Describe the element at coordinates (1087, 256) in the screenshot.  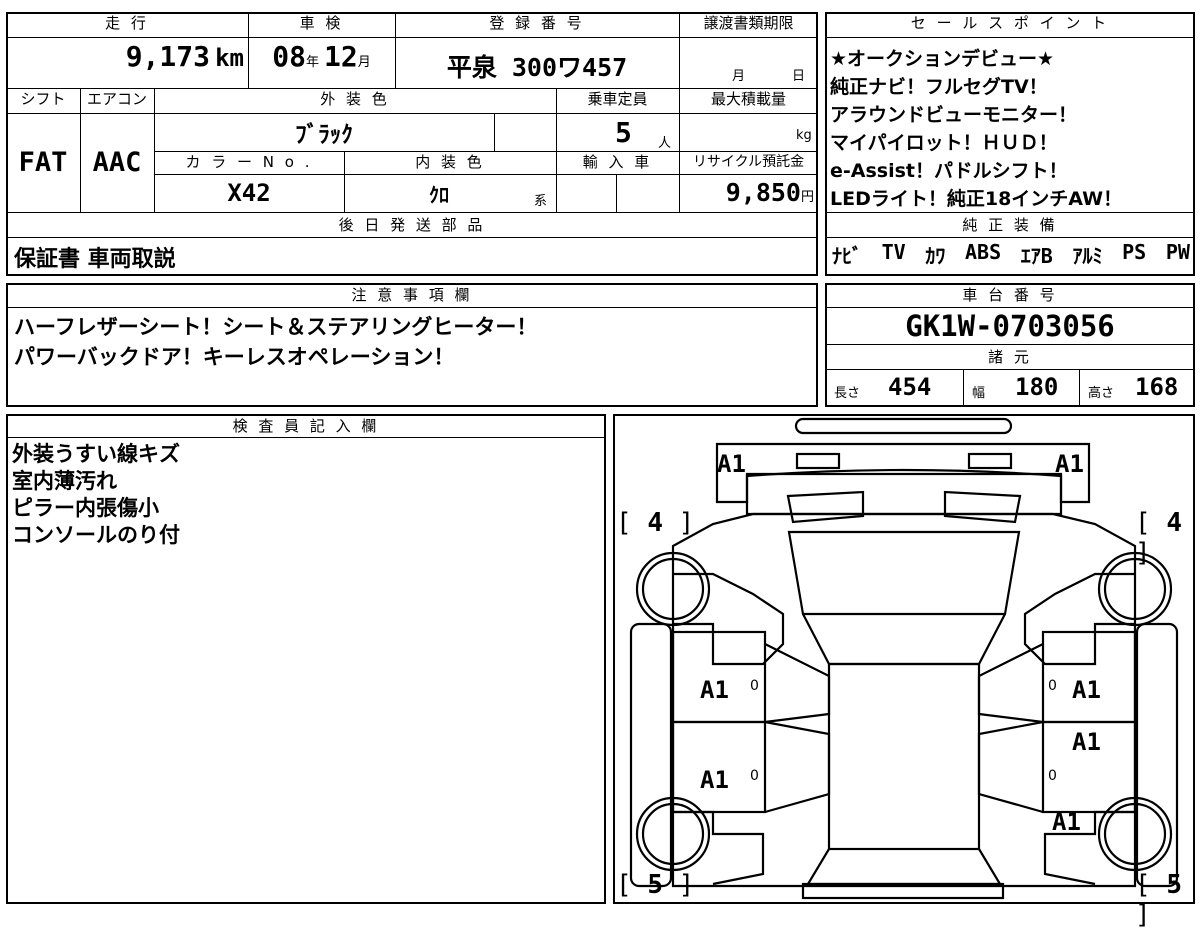
I see `equip-item: ｱﾙﾐ` at that location.